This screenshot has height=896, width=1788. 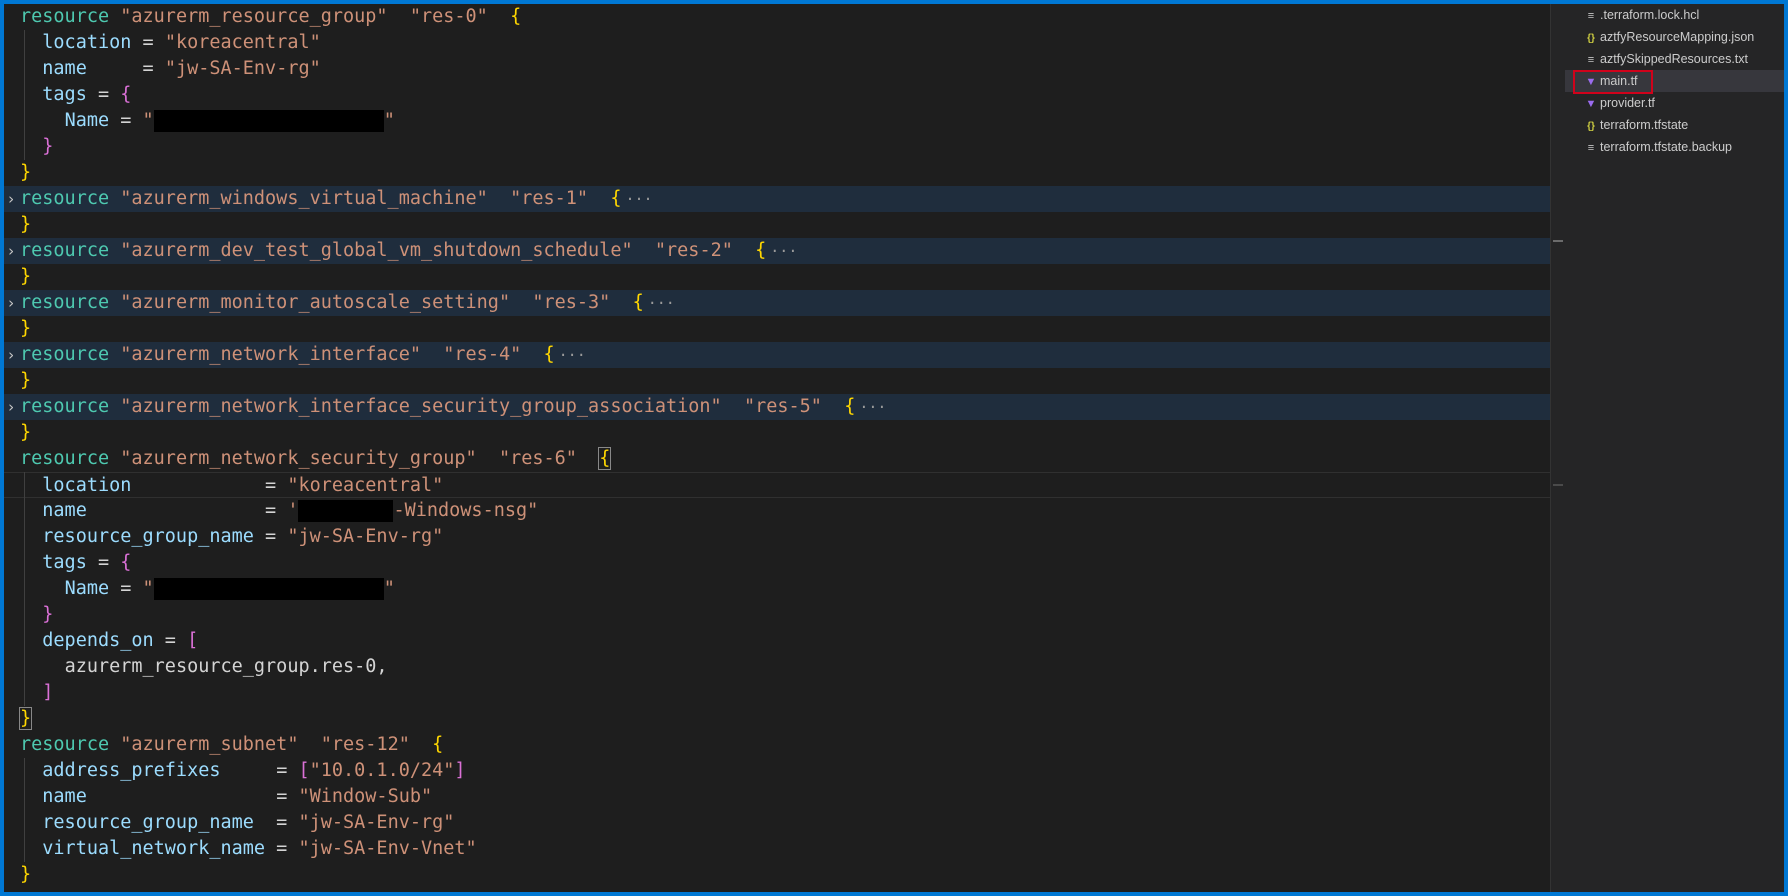 I want to click on code-line: depends_on = [, so click(x=777, y=641).